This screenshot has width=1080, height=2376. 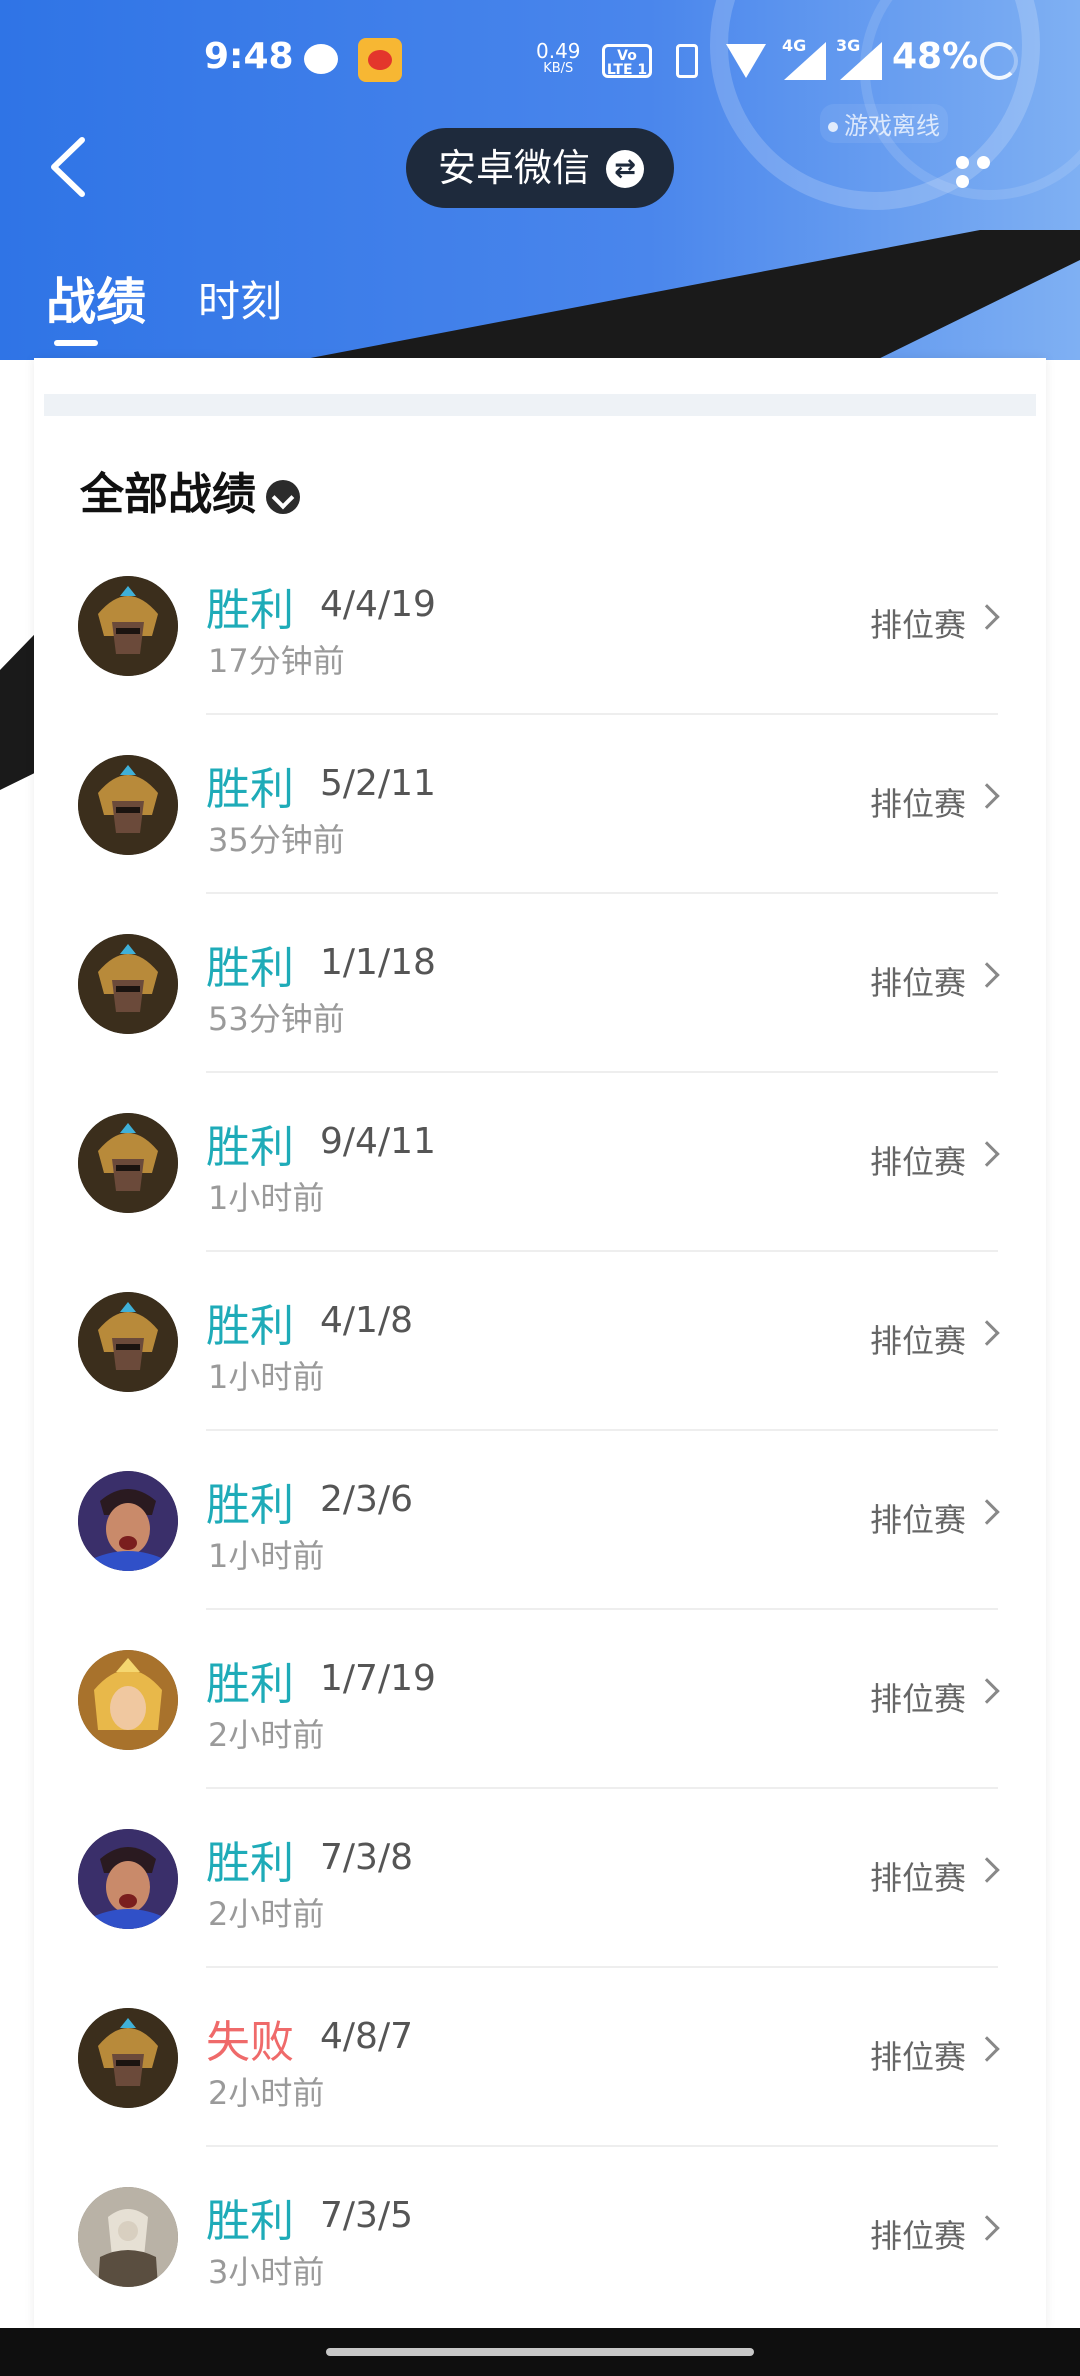 What do you see at coordinates (794, 45) in the screenshot?
I see `network-type-label: 4G` at bounding box center [794, 45].